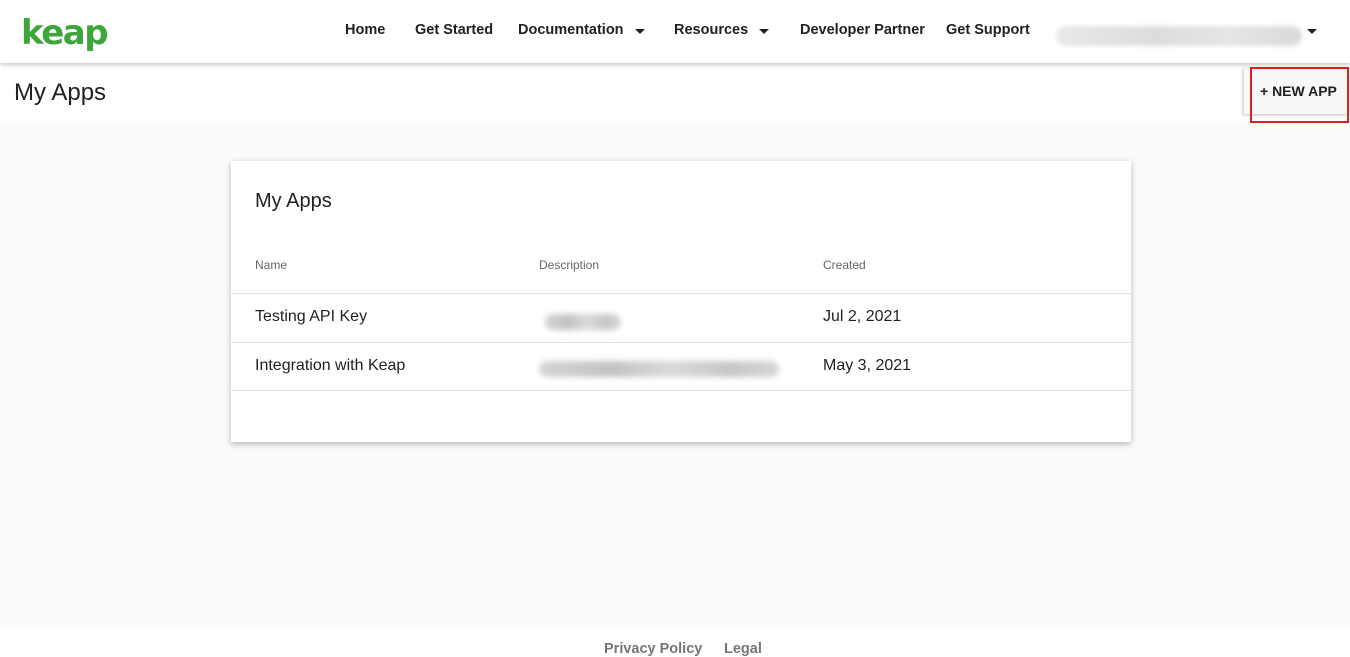 This screenshot has width=1350, height=657. Describe the element at coordinates (60, 92) in the screenshot. I see `page-title: My Apps` at that location.